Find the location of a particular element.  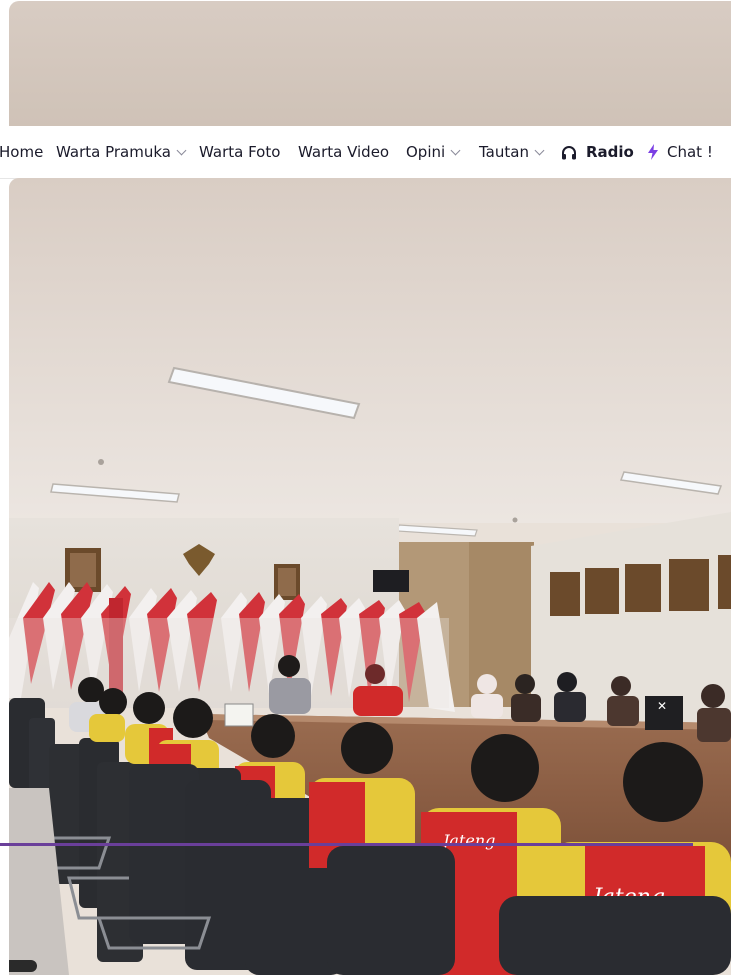

shirt-text-1: Jateng is located at coordinates (467, 840).